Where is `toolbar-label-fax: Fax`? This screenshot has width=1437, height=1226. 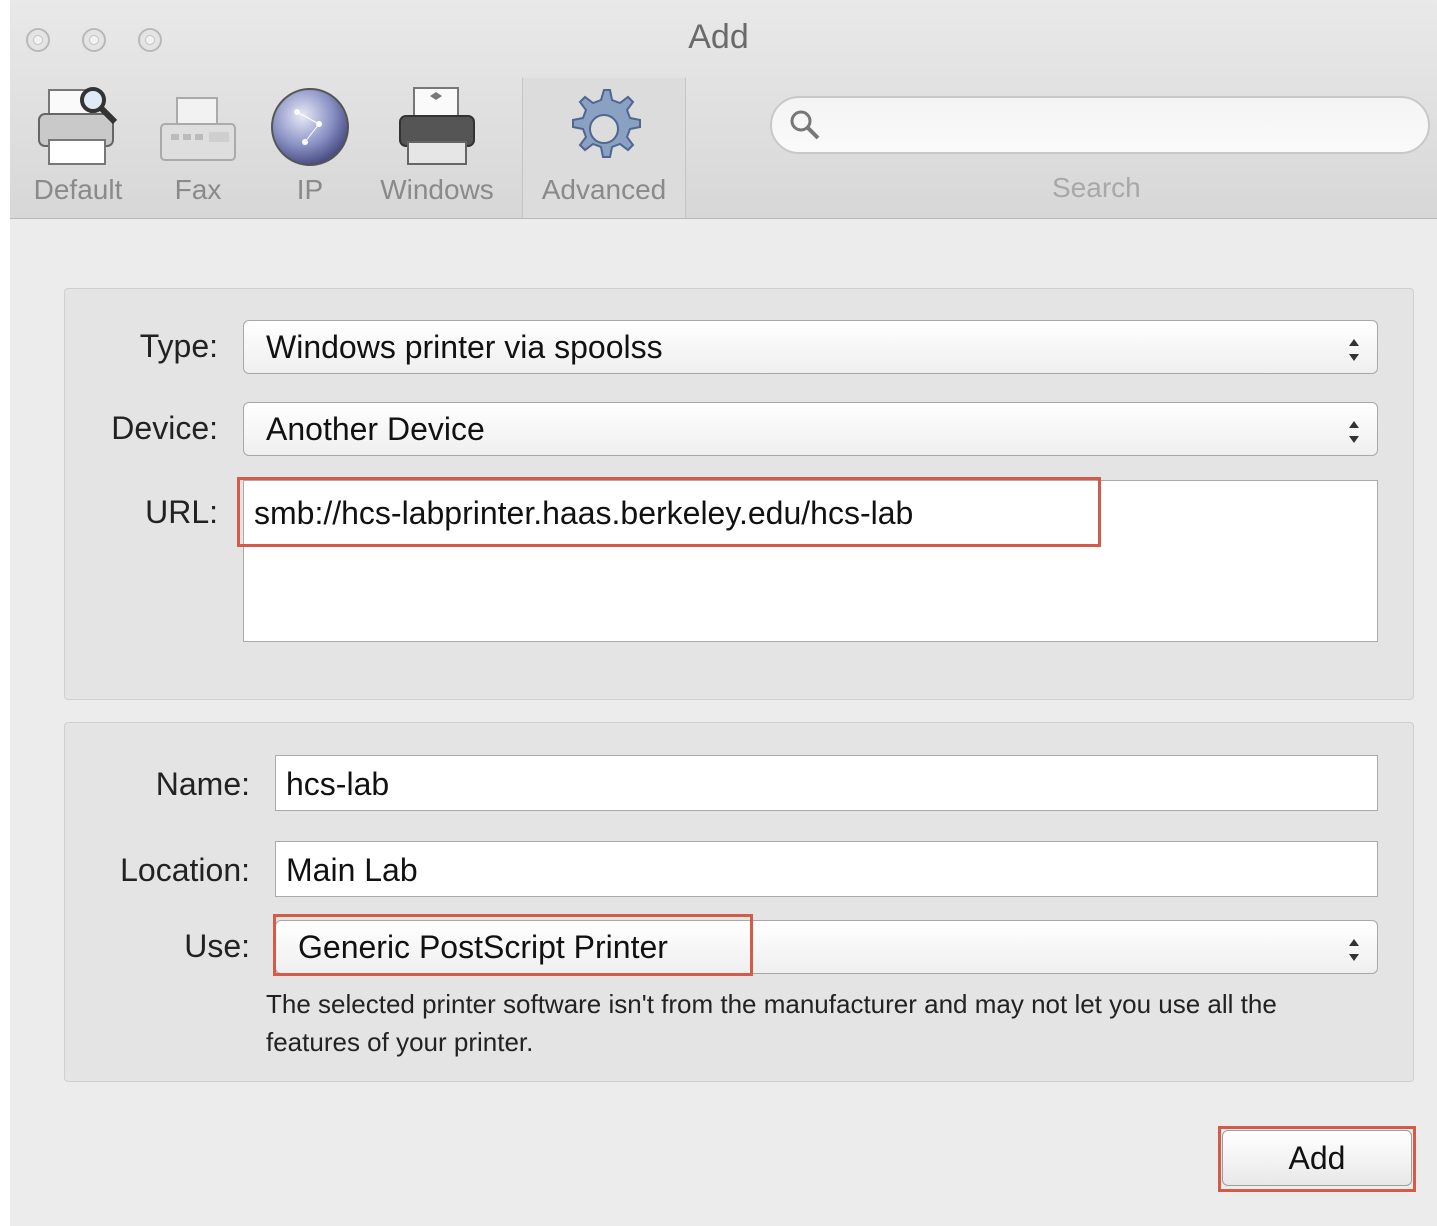 toolbar-label-fax: Fax is located at coordinates (198, 189).